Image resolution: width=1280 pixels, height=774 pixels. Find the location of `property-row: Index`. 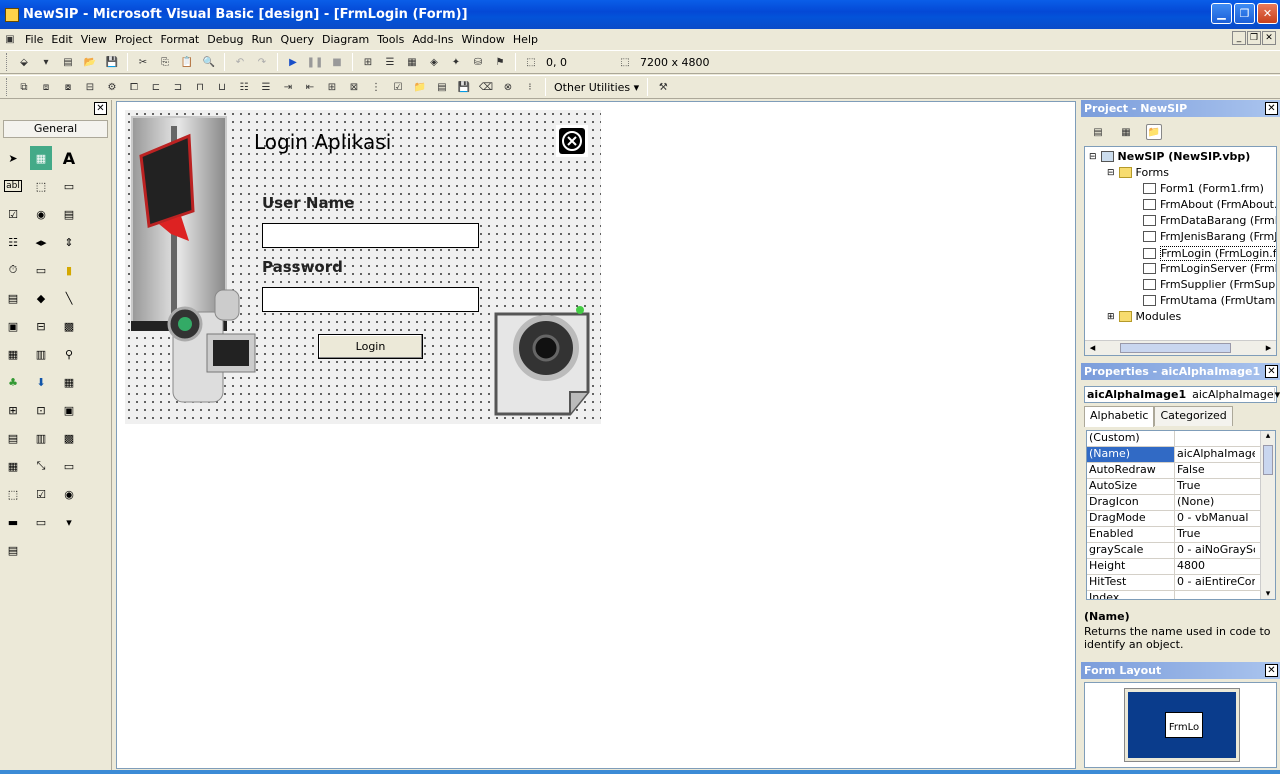

property-row: Index is located at coordinates (1181, 595).